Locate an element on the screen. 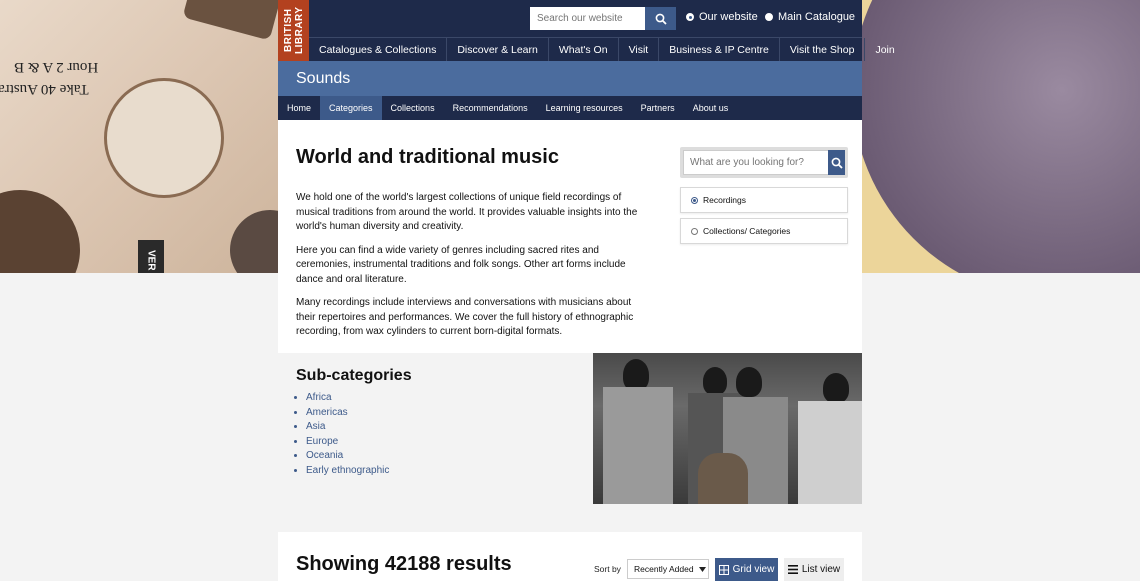 The width and height of the screenshot is (1140, 581). sub-category-link: Americas is located at coordinates (347, 413).